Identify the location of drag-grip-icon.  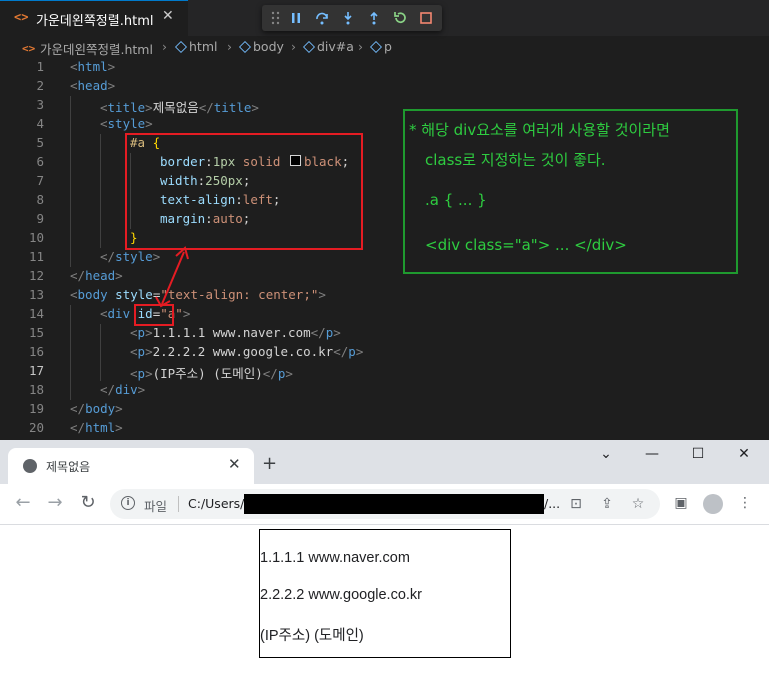
(276, 18).